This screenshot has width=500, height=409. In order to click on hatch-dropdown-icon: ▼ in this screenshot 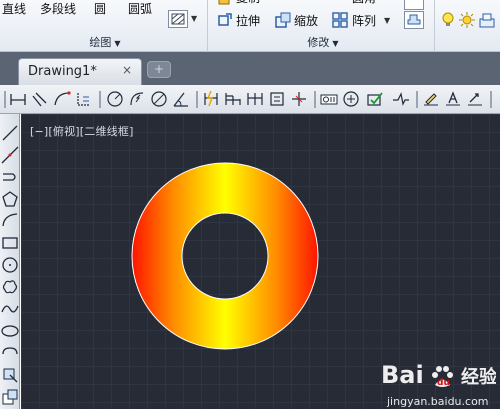, I will do `click(194, 18)`.